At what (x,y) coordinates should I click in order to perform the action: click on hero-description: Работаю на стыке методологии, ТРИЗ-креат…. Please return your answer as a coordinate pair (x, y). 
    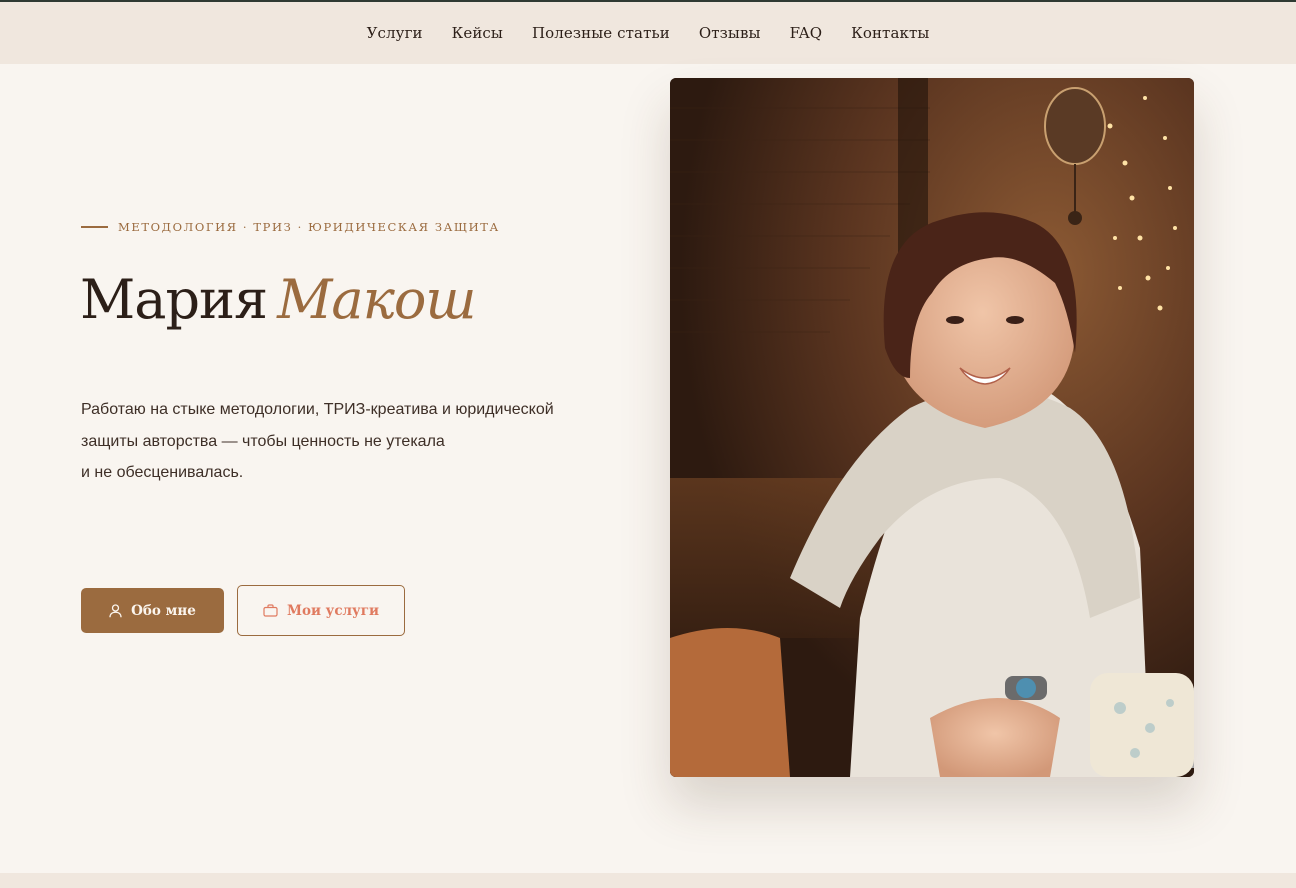
    Looking at the image, I should click on (341, 441).